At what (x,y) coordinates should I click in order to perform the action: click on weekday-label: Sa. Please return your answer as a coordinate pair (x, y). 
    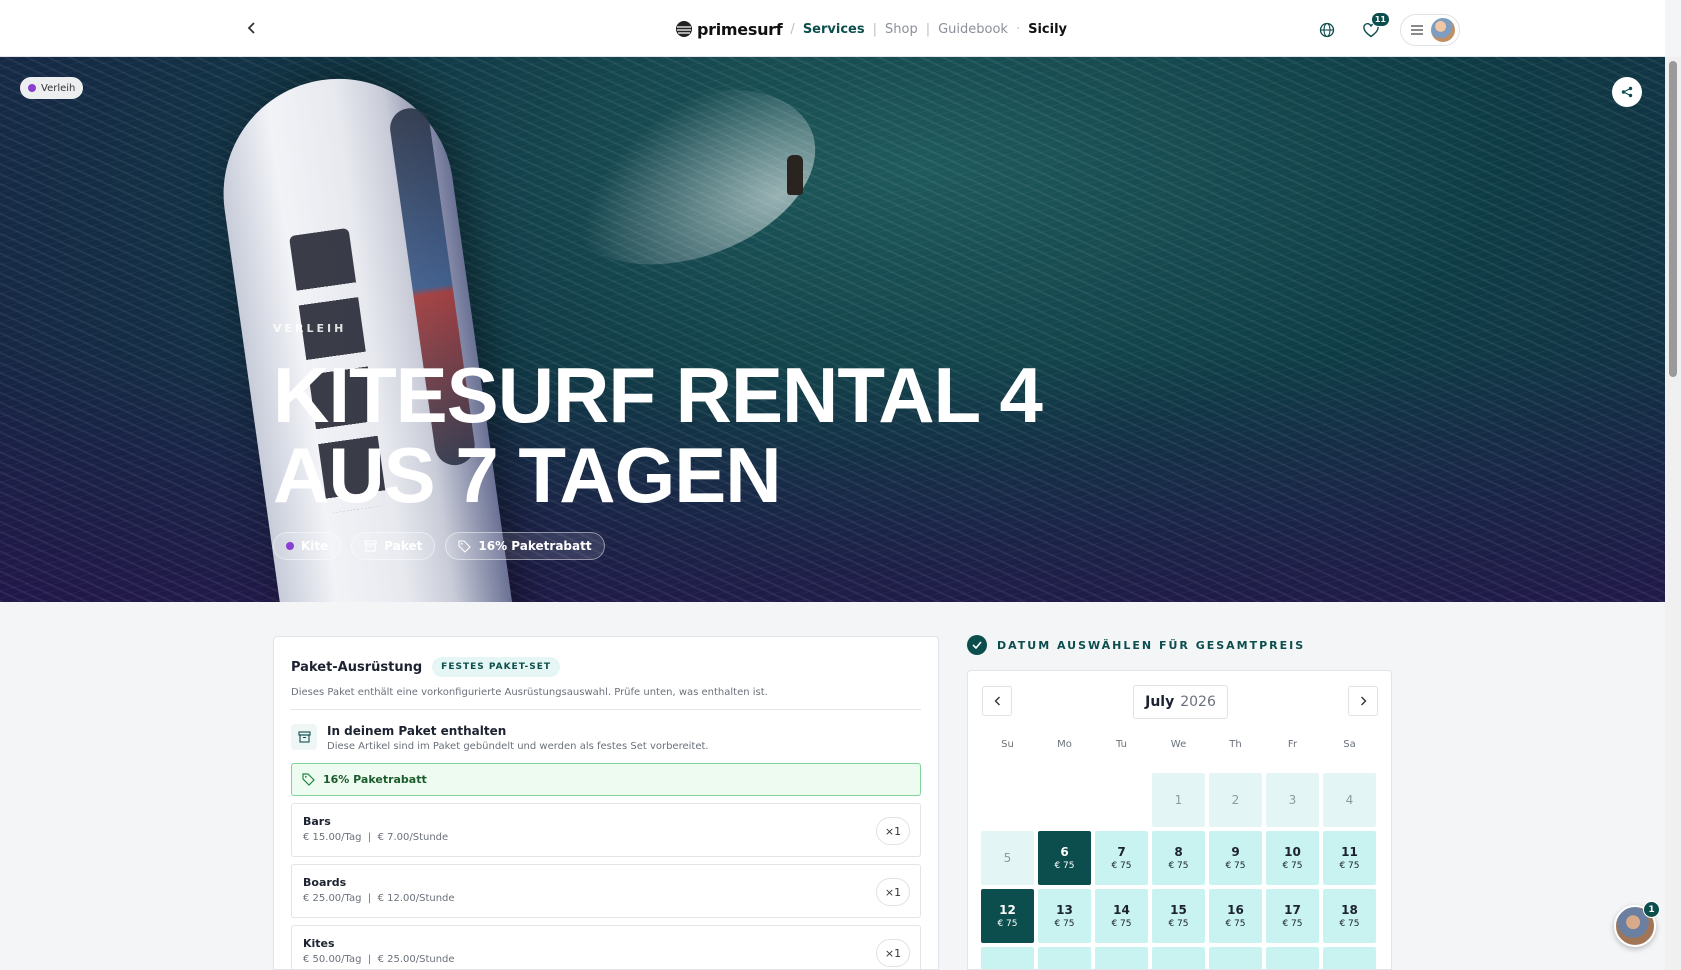
    Looking at the image, I should click on (1349, 744).